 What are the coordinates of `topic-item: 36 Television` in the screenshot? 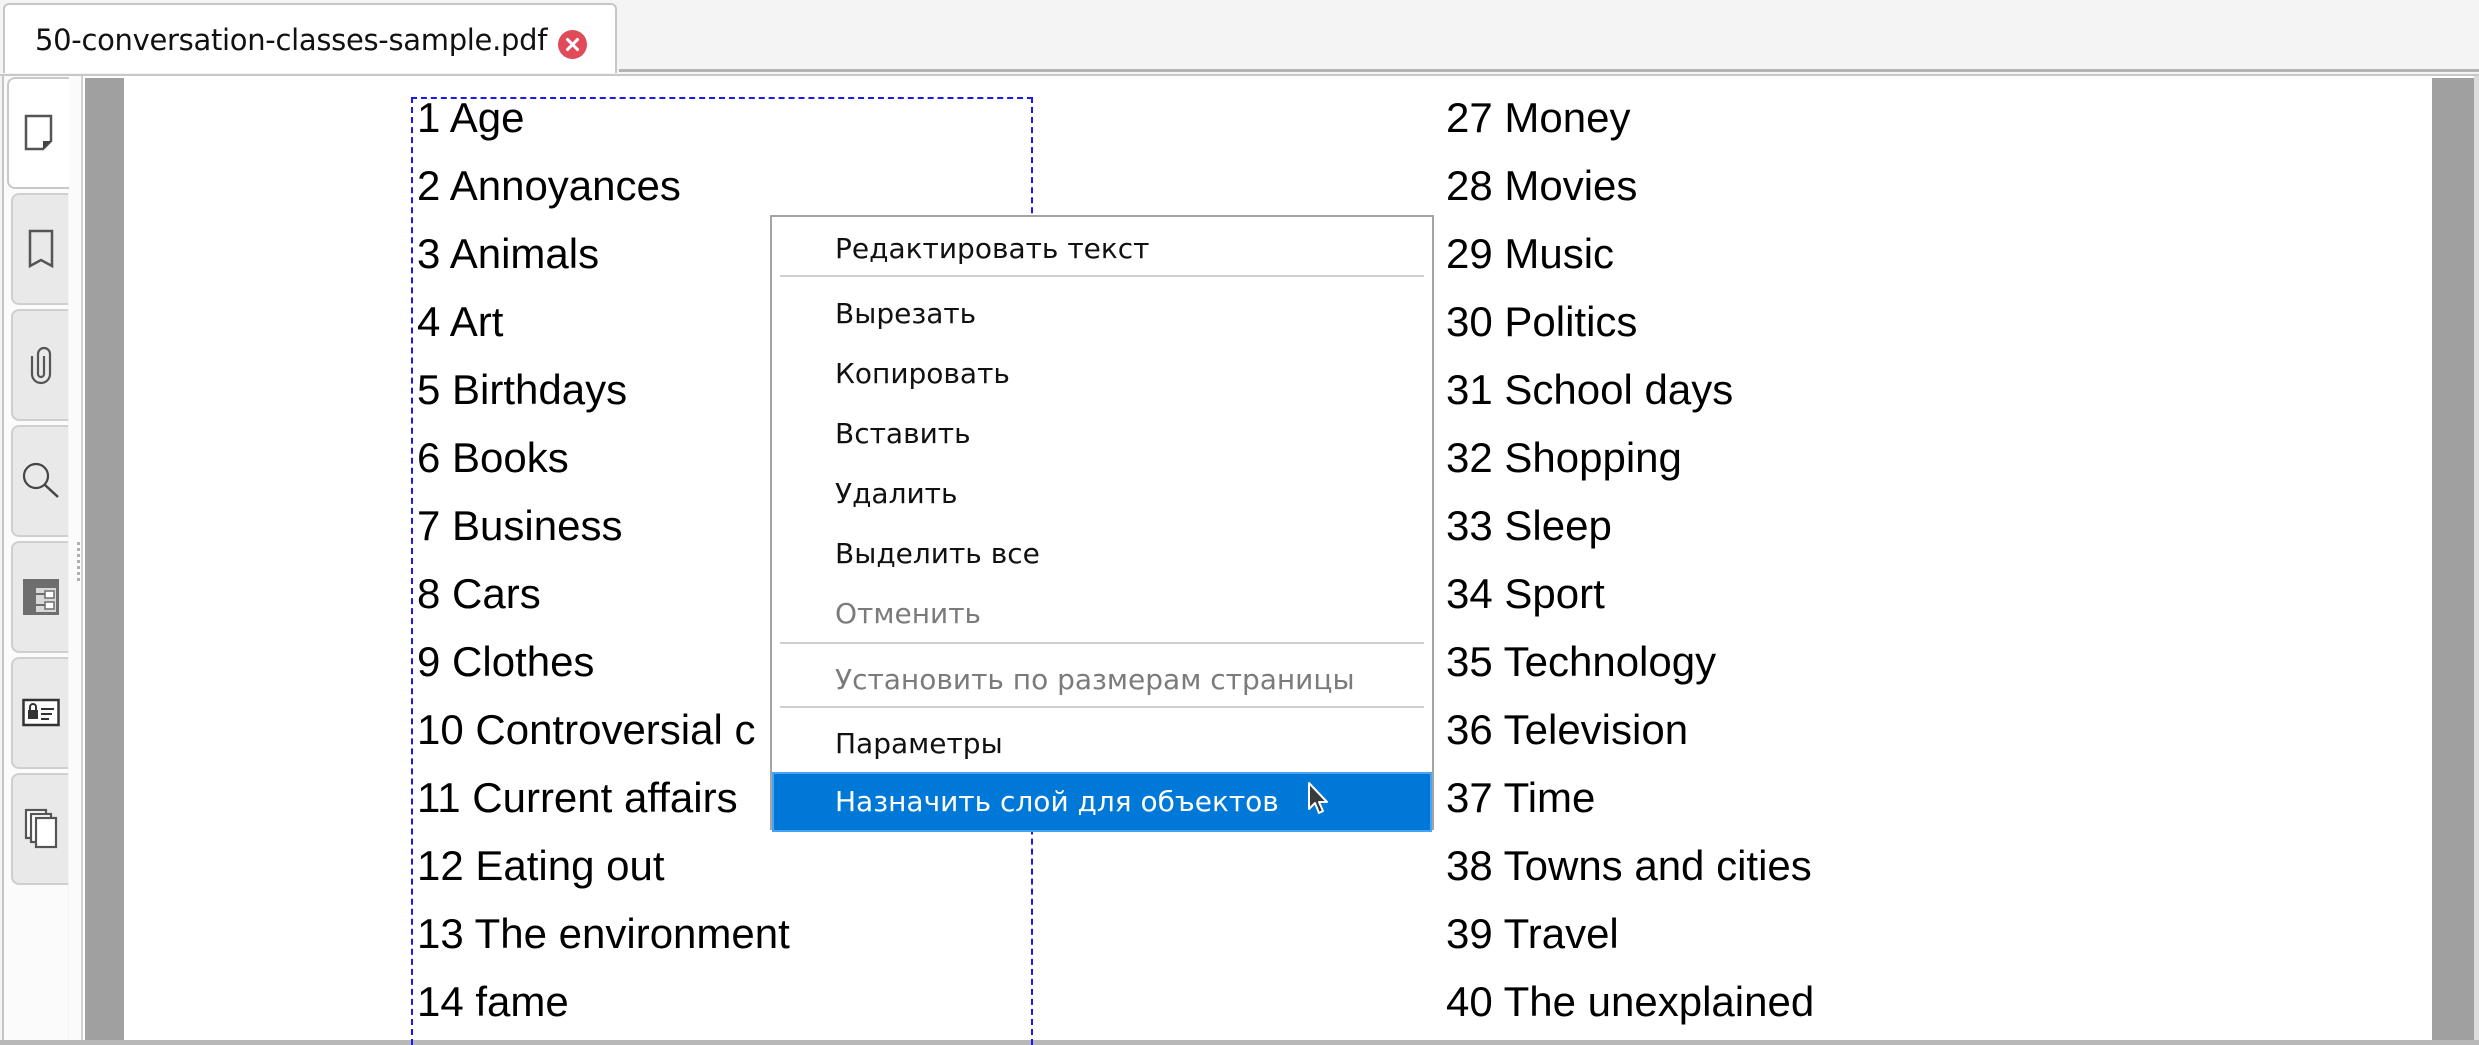 It's located at (1630, 730).